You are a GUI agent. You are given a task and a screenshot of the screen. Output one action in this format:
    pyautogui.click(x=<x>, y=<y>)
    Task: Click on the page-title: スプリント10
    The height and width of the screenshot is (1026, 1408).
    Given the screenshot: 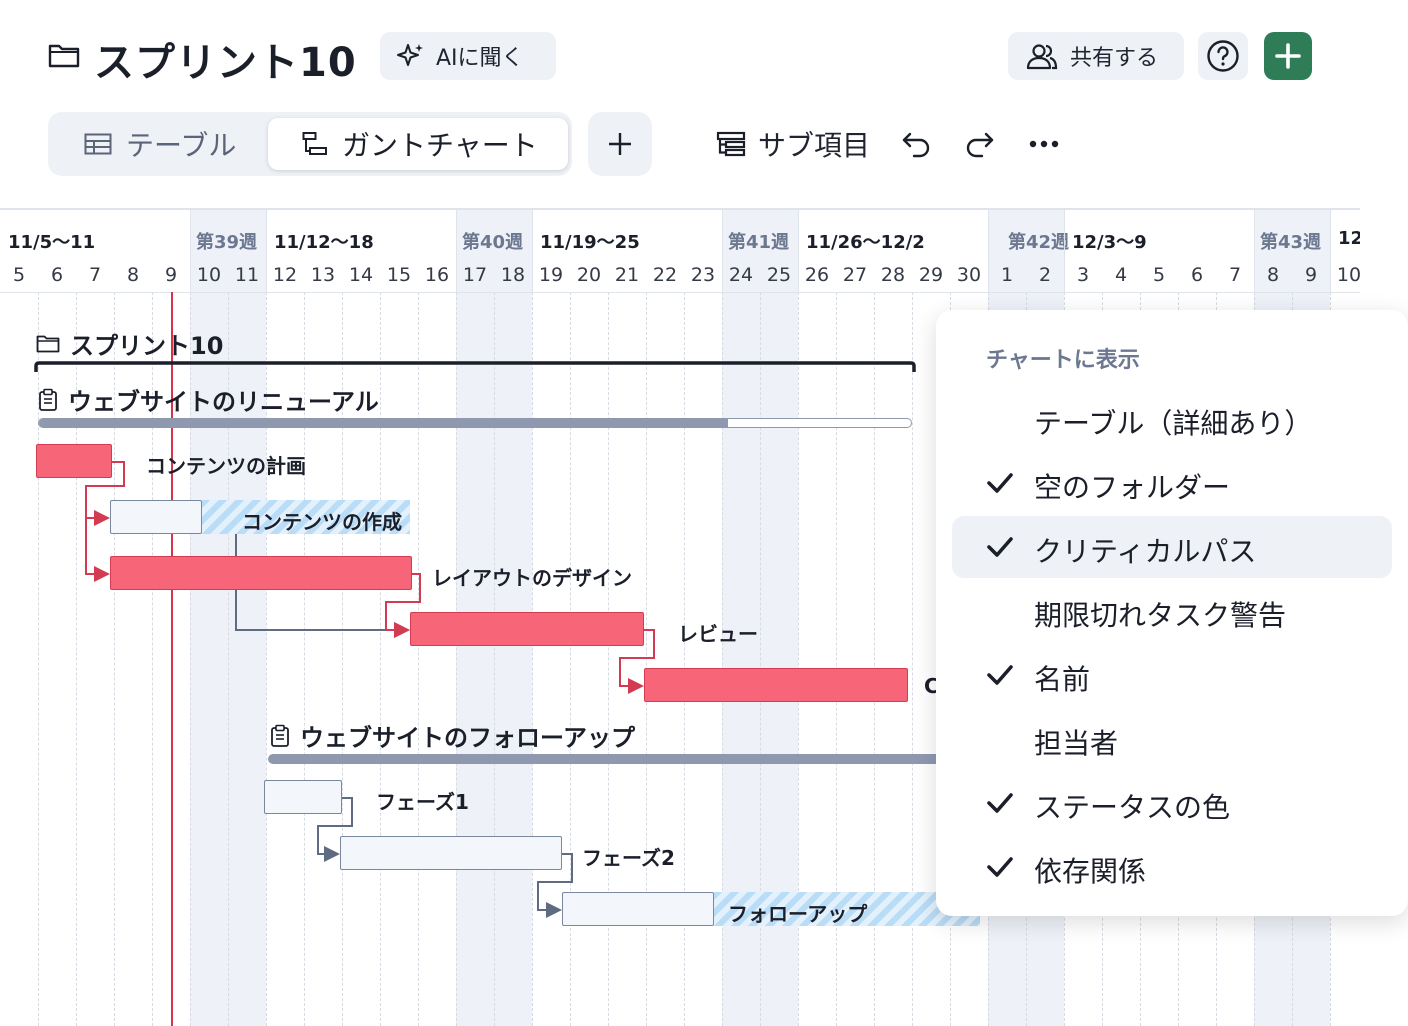 What is the action you would take?
    pyautogui.click(x=225, y=63)
    